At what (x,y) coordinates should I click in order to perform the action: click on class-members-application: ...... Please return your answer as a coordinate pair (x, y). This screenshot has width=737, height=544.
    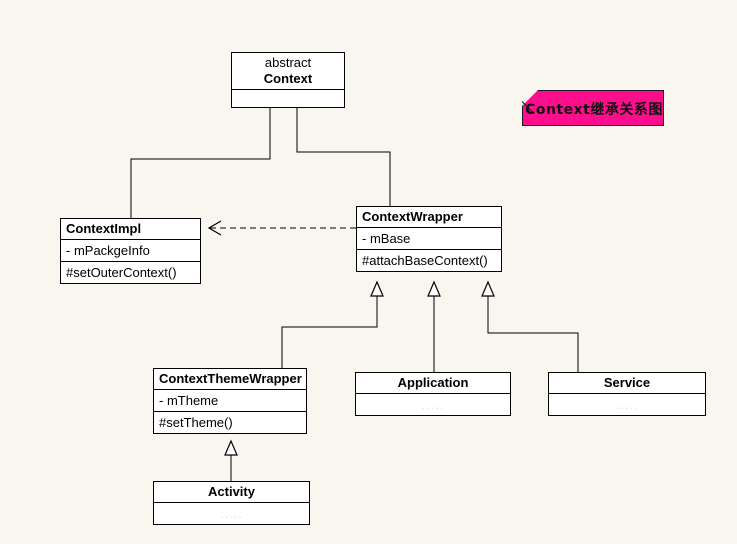
    Looking at the image, I should click on (433, 404).